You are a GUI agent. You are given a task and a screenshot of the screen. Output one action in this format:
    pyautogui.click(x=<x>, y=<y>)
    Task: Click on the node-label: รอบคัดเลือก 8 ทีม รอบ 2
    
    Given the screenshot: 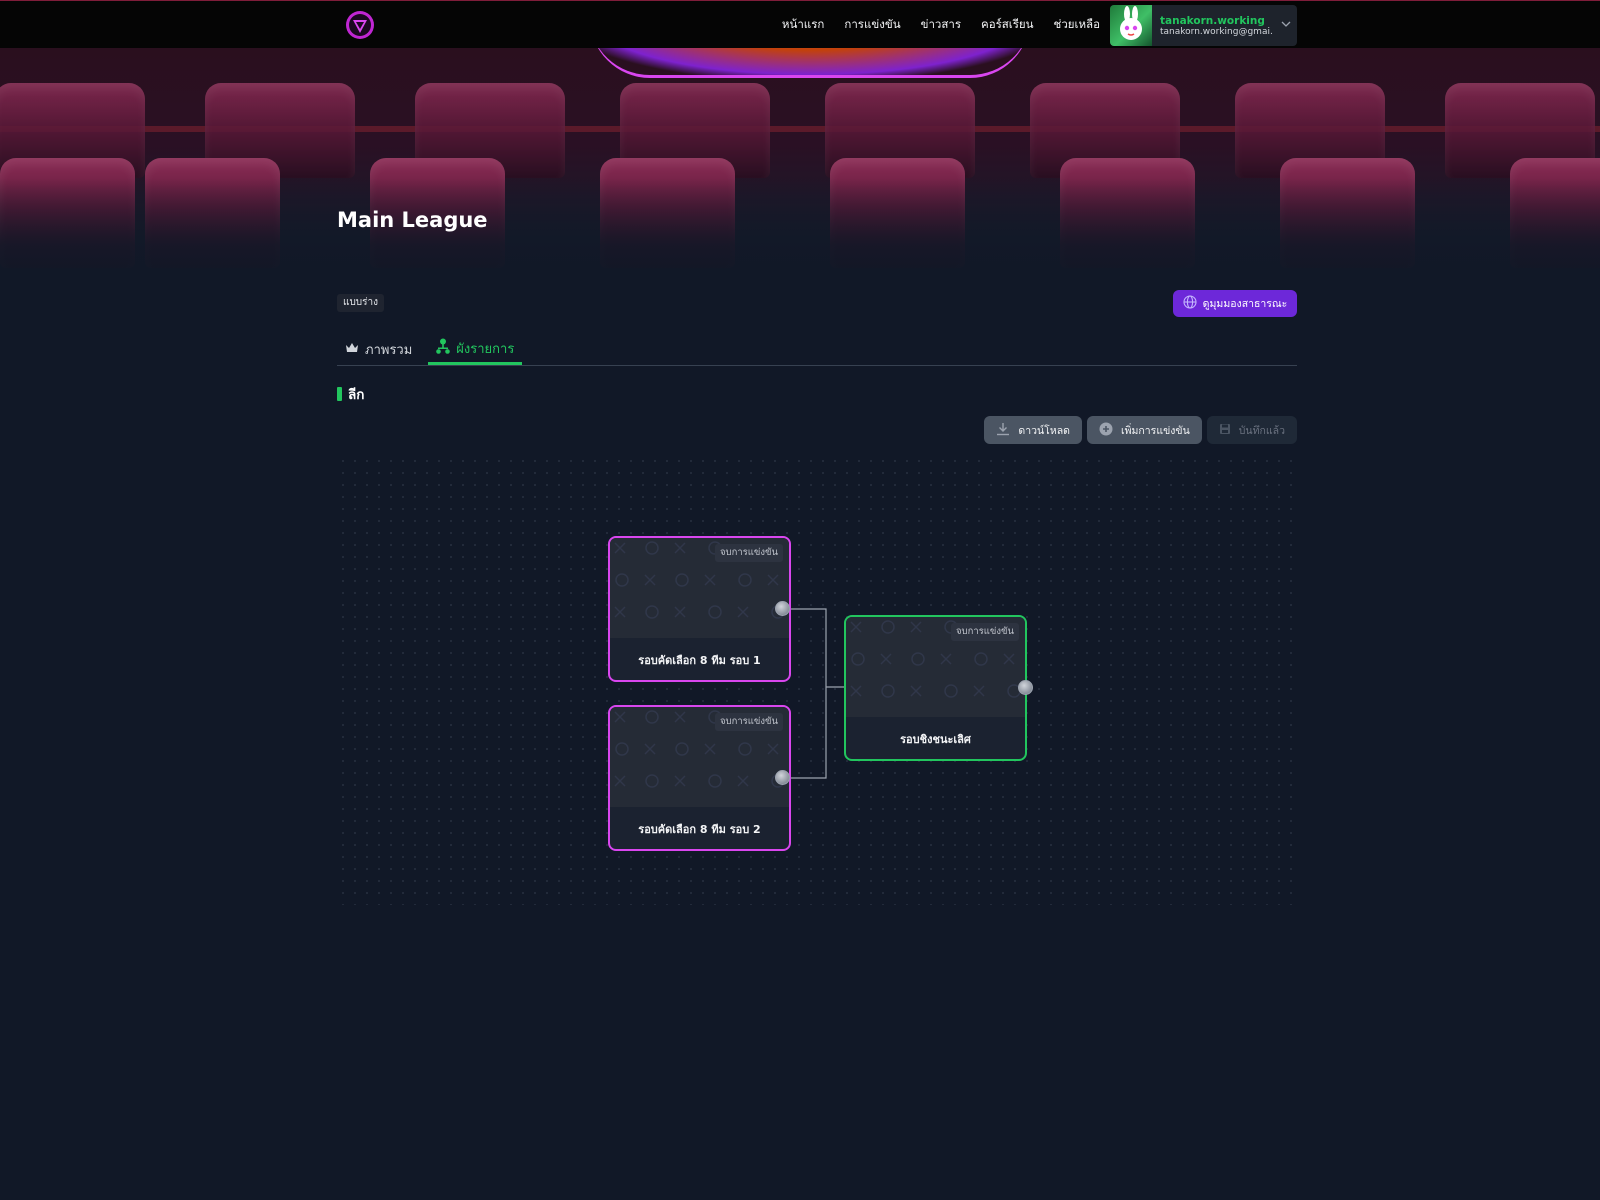 What is the action you would take?
    pyautogui.click(x=699, y=829)
    